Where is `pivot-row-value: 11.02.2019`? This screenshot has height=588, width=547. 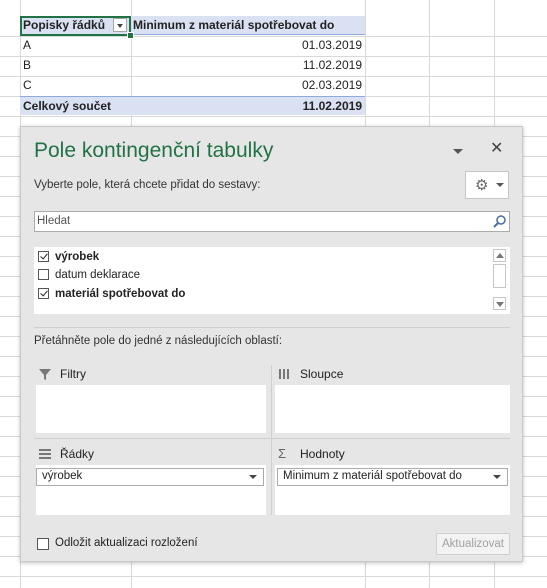 pivot-row-value: 11.02.2019 is located at coordinates (247, 65).